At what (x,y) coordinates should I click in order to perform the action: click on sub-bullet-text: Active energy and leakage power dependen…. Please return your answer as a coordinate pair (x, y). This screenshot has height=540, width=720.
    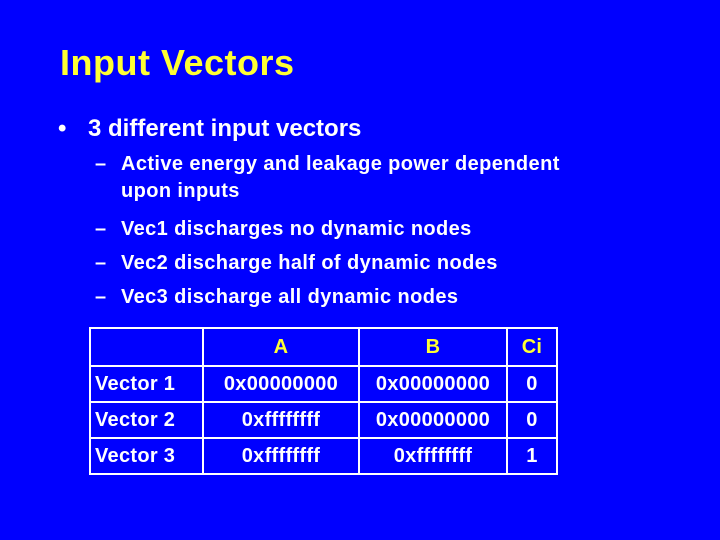
    Looking at the image, I should click on (340, 164).